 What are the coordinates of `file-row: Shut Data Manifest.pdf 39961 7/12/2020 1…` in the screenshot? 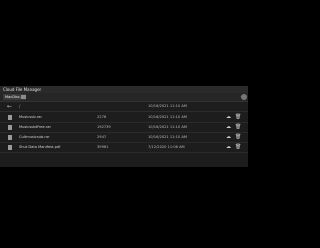 It's located at (124, 148).